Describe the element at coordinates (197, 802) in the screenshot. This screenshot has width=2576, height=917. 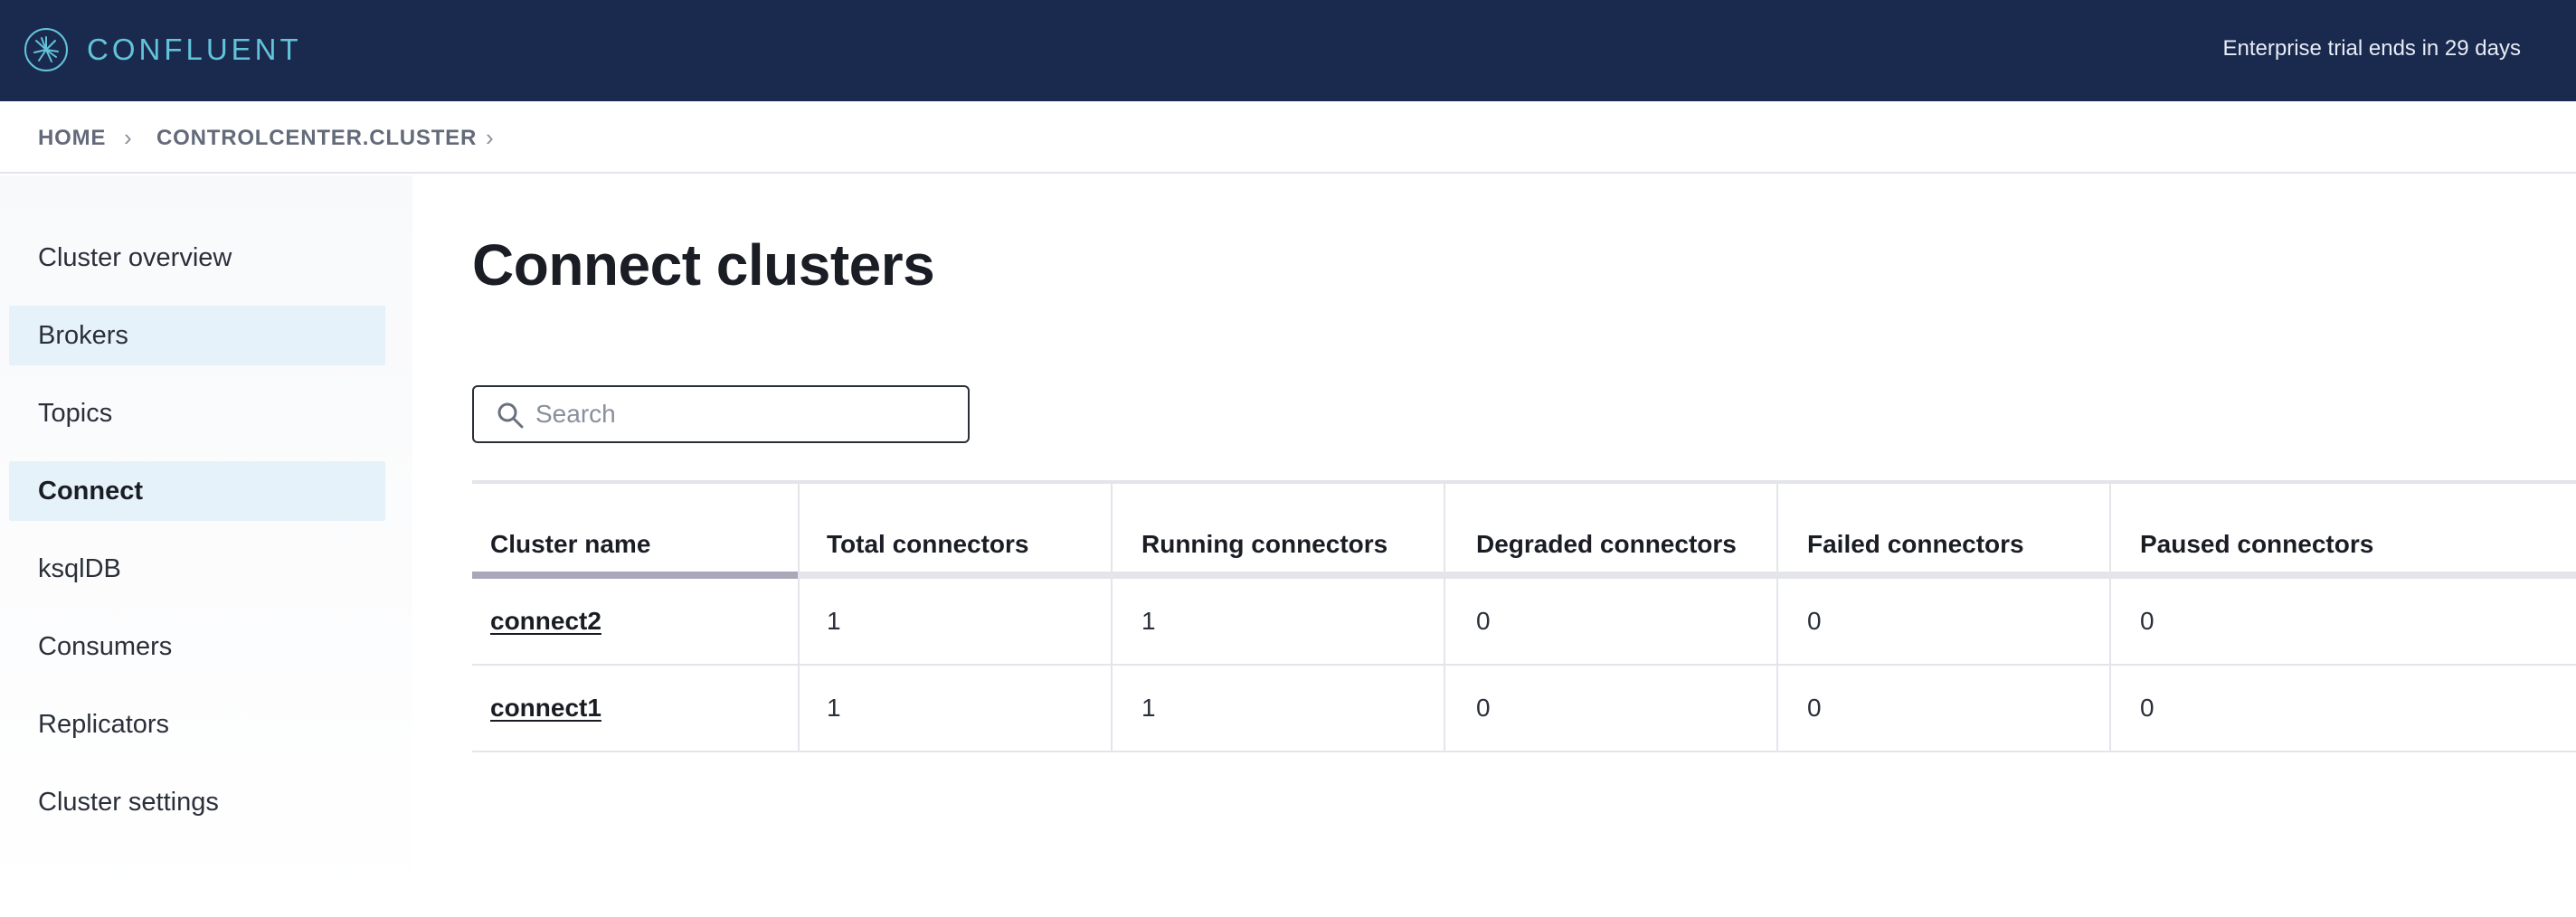
I see `sidebar-item-cluster-settings: Cluster settings` at that location.